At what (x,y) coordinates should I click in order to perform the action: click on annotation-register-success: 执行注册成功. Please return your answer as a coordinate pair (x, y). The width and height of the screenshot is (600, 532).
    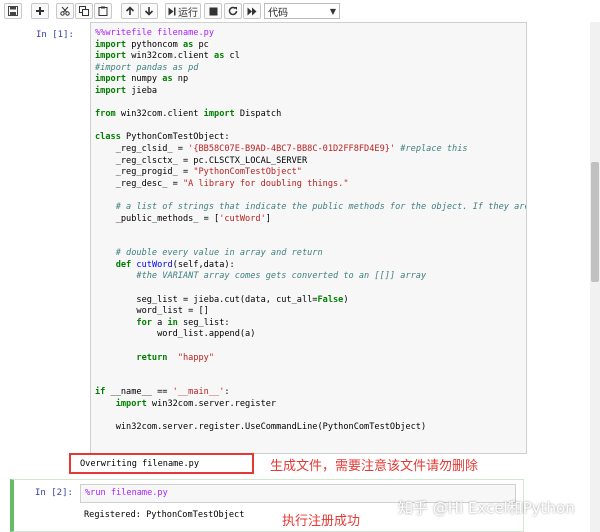
    Looking at the image, I should click on (321, 521).